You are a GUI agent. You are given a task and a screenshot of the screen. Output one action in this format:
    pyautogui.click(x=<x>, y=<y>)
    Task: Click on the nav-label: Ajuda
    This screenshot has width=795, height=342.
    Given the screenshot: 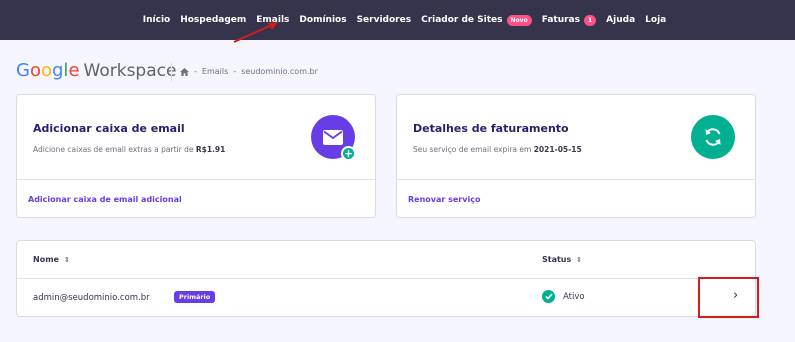 What is the action you would take?
    pyautogui.click(x=621, y=20)
    